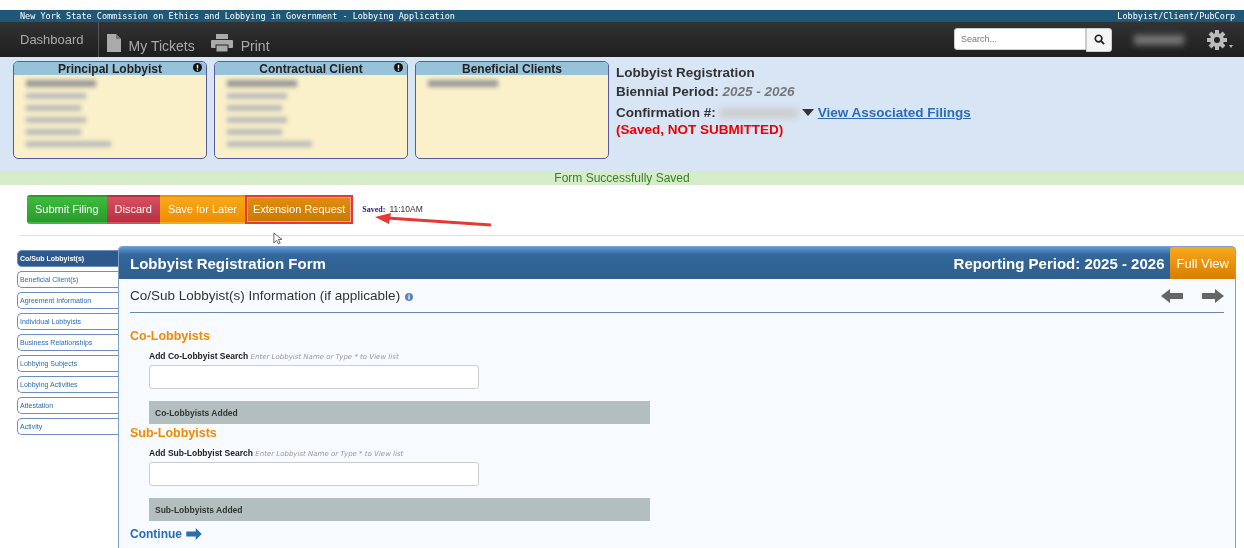 This screenshot has width=1244, height=548. What do you see at coordinates (406, 209) in the screenshot?
I see `saved-time: 11:10AM` at bounding box center [406, 209].